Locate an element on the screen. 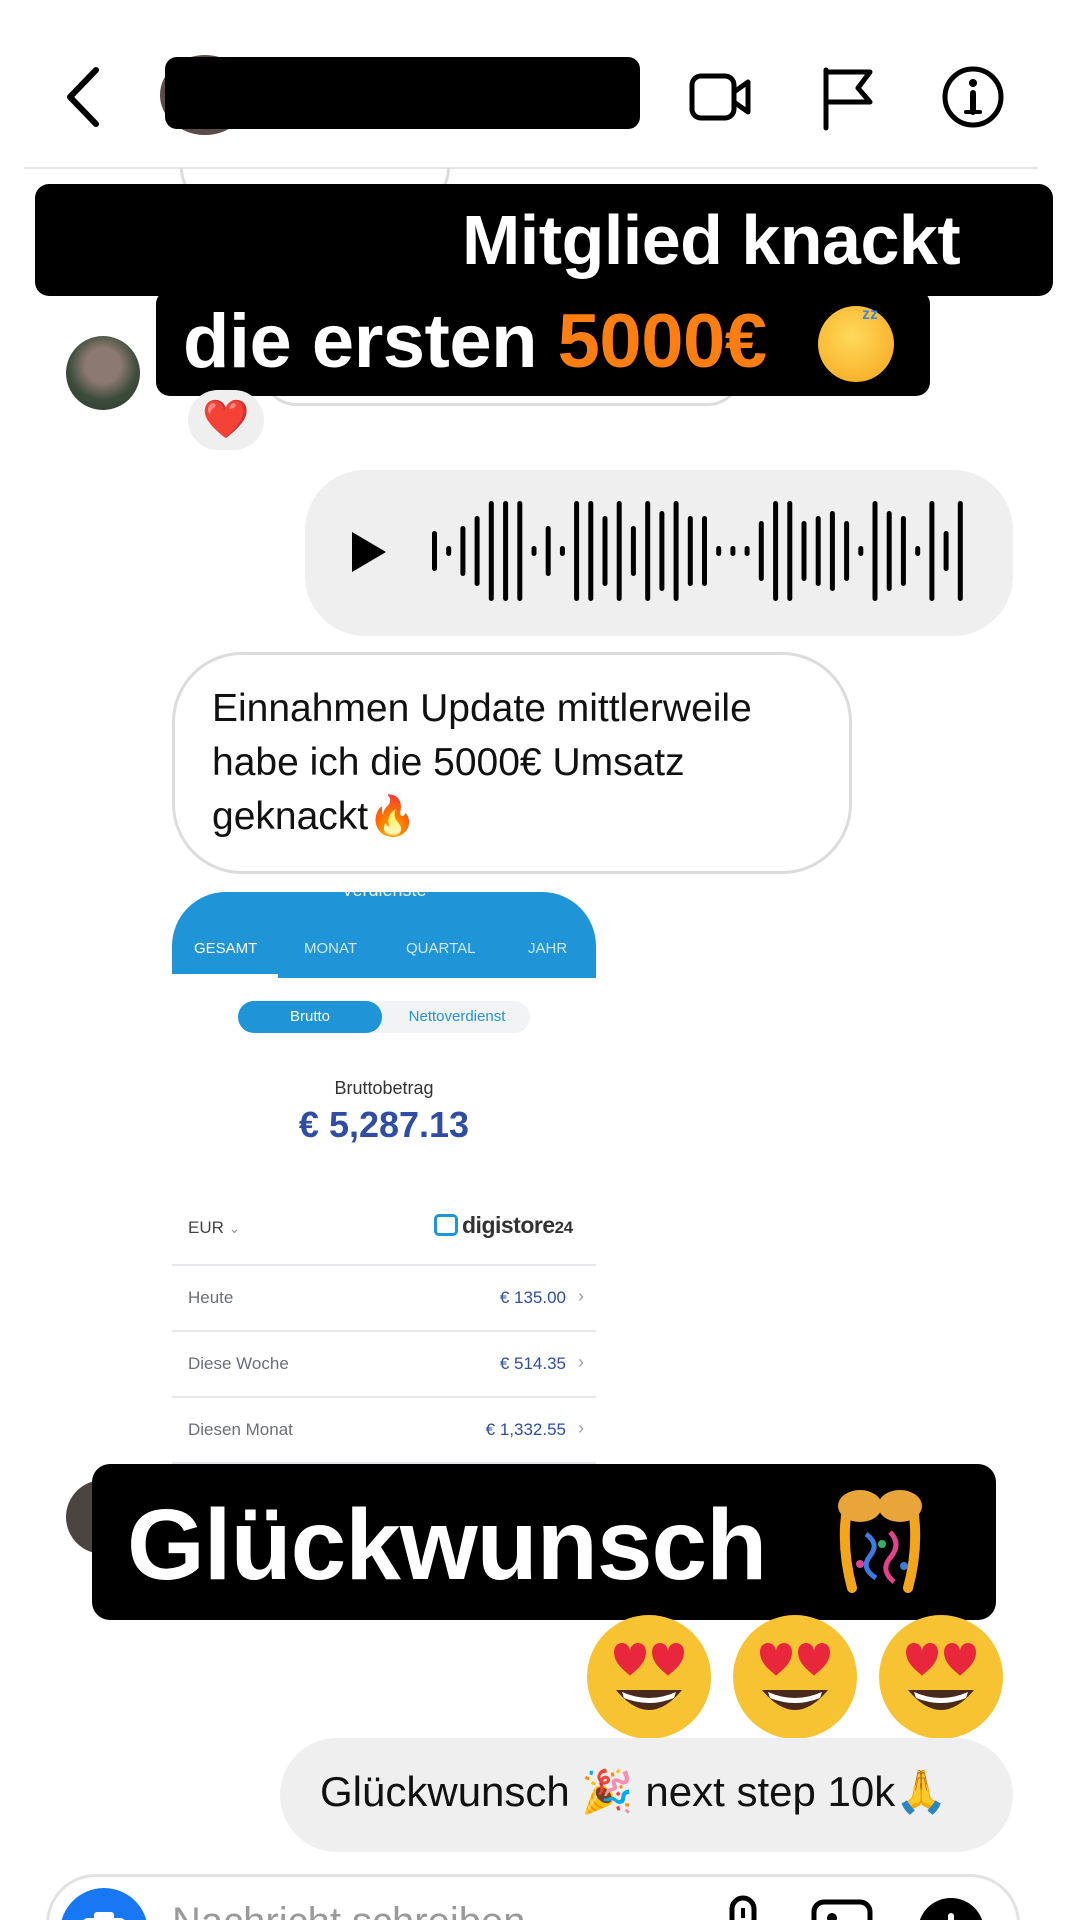 The width and height of the screenshot is (1080, 1920). caption-amount: 5000€ is located at coordinates (662, 341).